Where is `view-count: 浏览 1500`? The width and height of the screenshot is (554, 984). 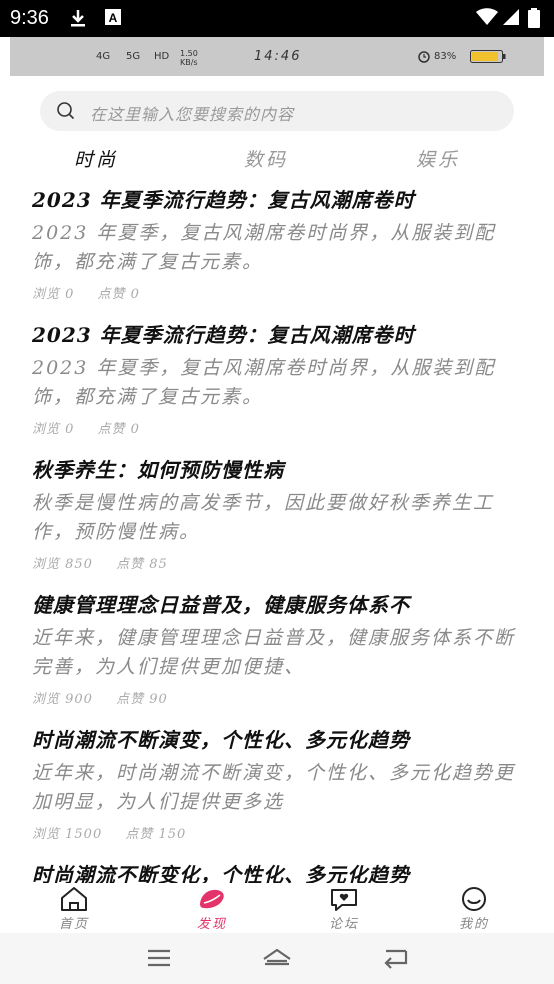
view-count: 浏览 1500 is located at coordinates (67, 834).